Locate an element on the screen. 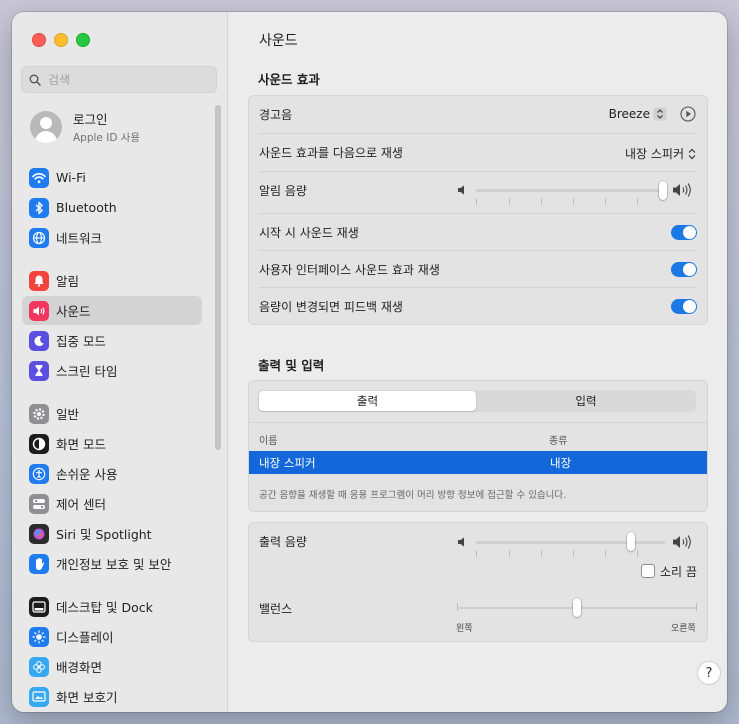  sidebar-item-label: 화면 보호기 is located at coordinates (87, 697).